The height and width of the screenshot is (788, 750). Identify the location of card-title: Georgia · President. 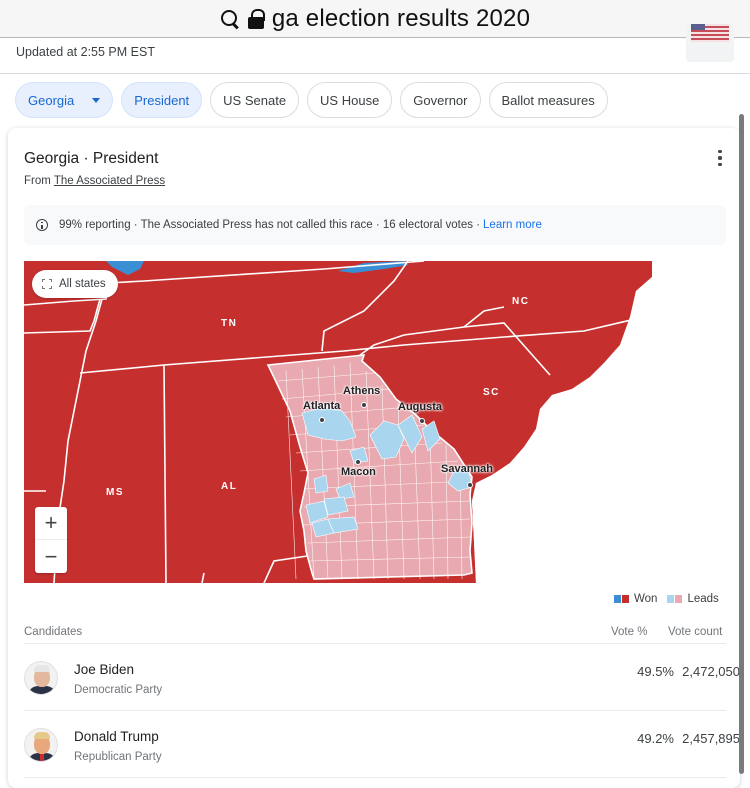
(91, 158).